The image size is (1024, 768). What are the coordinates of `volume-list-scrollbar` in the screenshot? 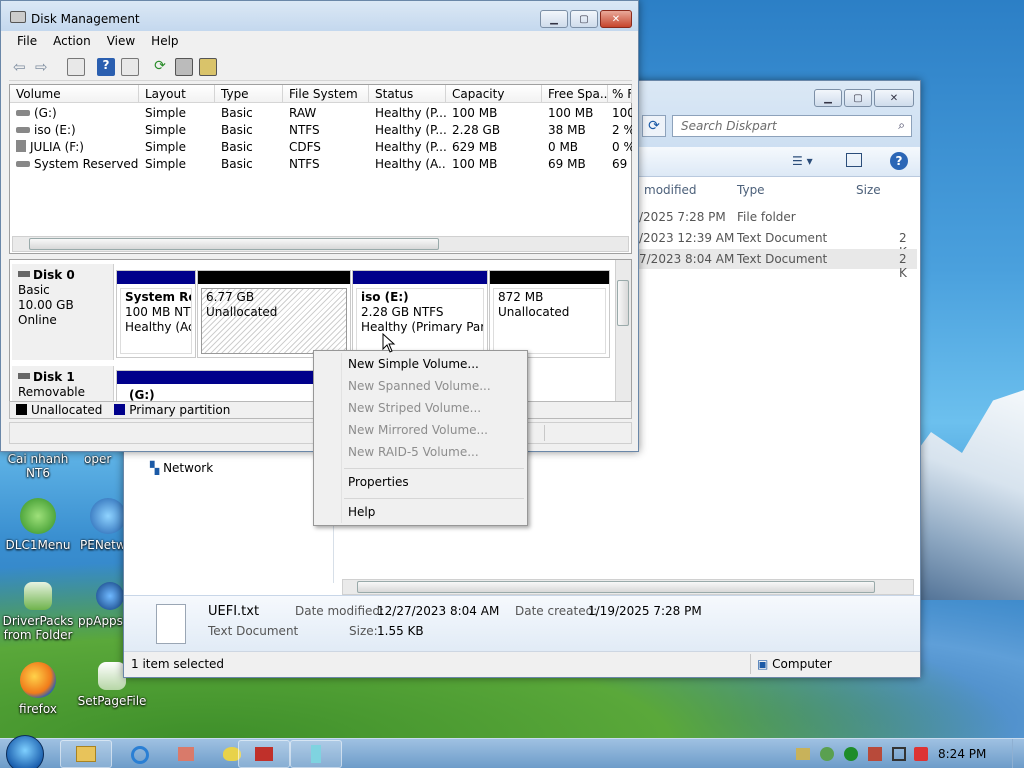 It's located at (320, 244).